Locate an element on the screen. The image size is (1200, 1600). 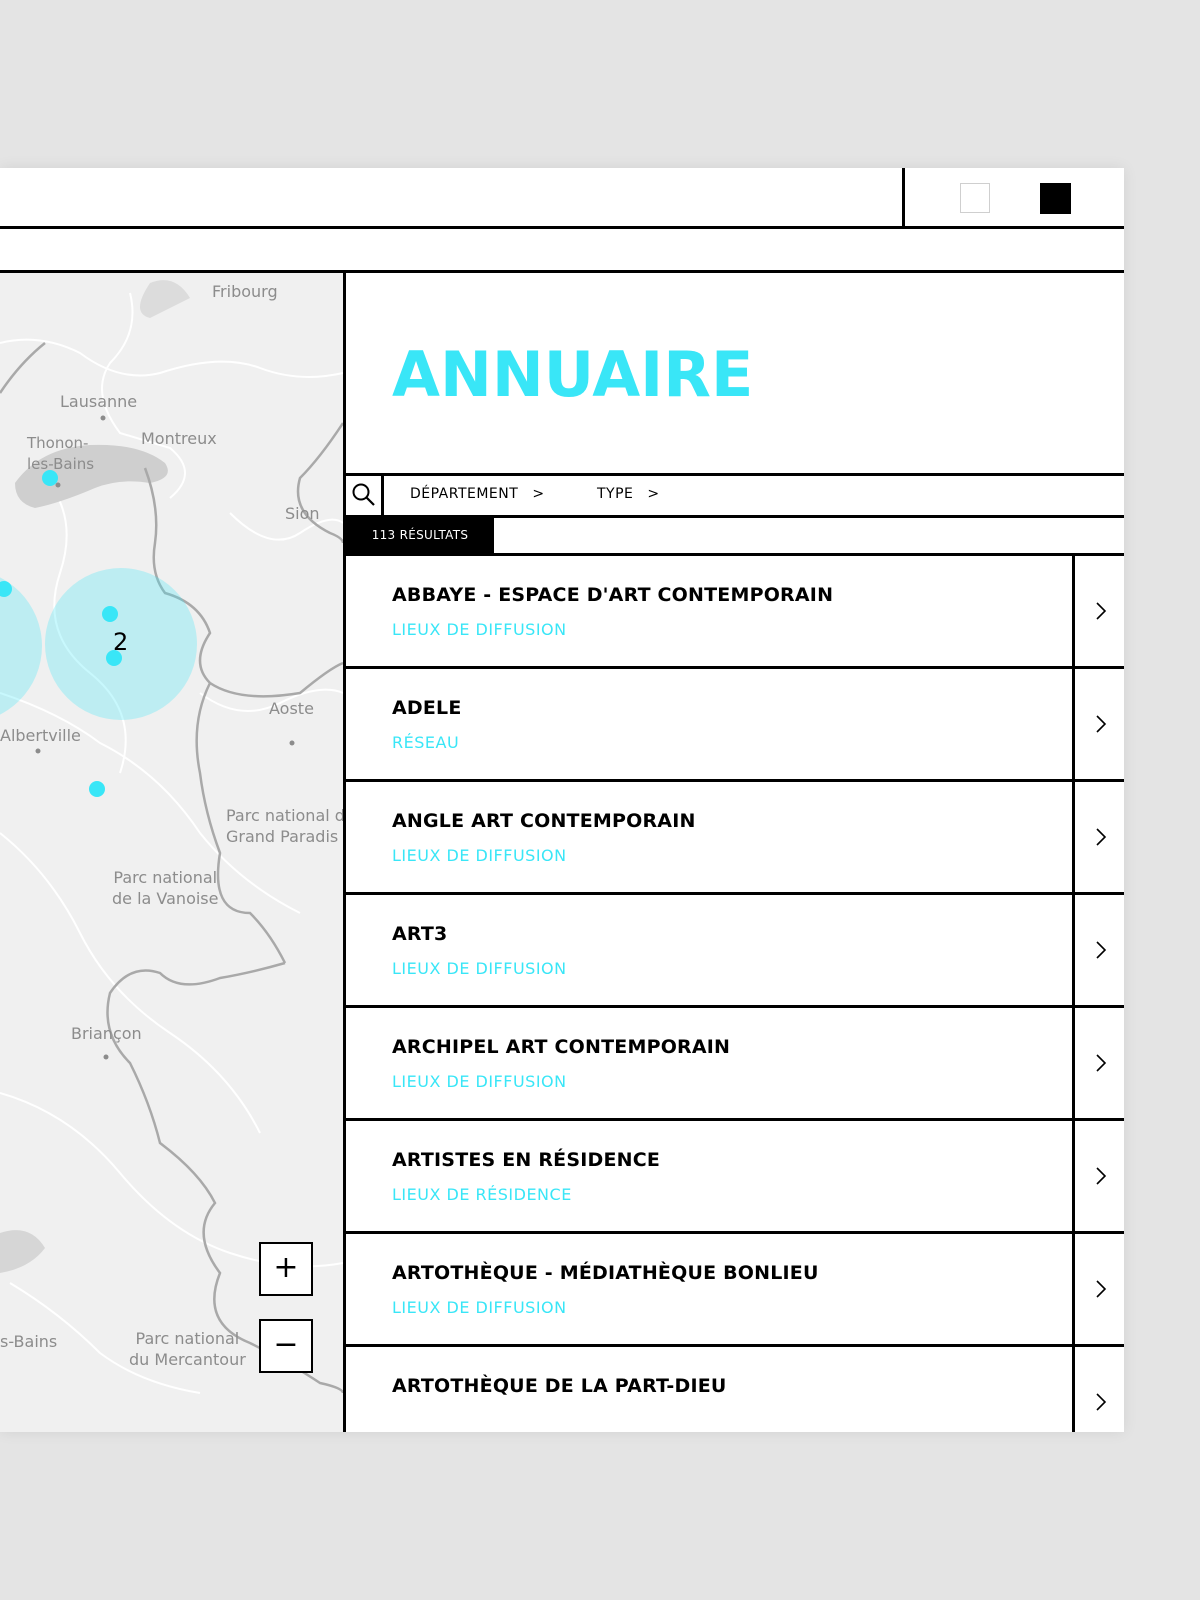
page-title: ANNUAIRE is located at coordinates (573, 374).